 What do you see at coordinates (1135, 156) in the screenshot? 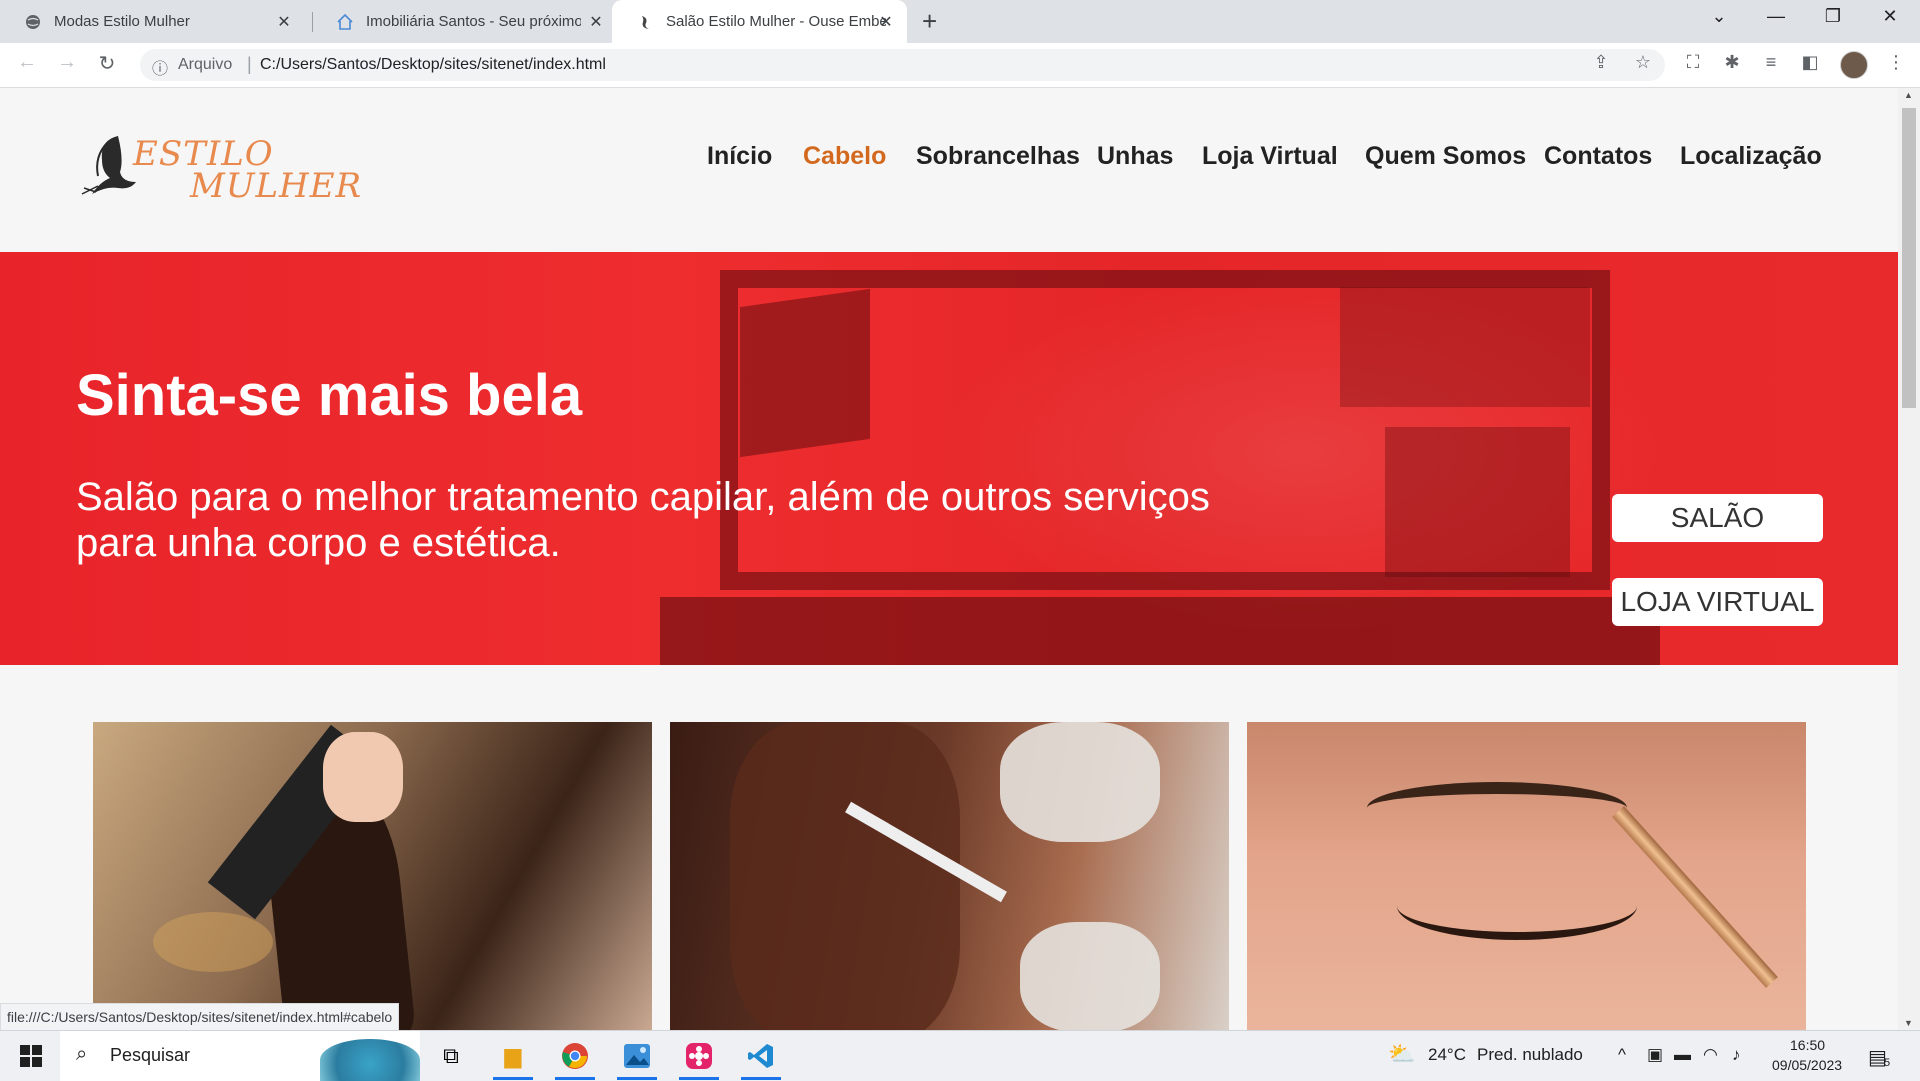
I see `nav-link-unhas: Unhas` at bounding box center [1135, 156].